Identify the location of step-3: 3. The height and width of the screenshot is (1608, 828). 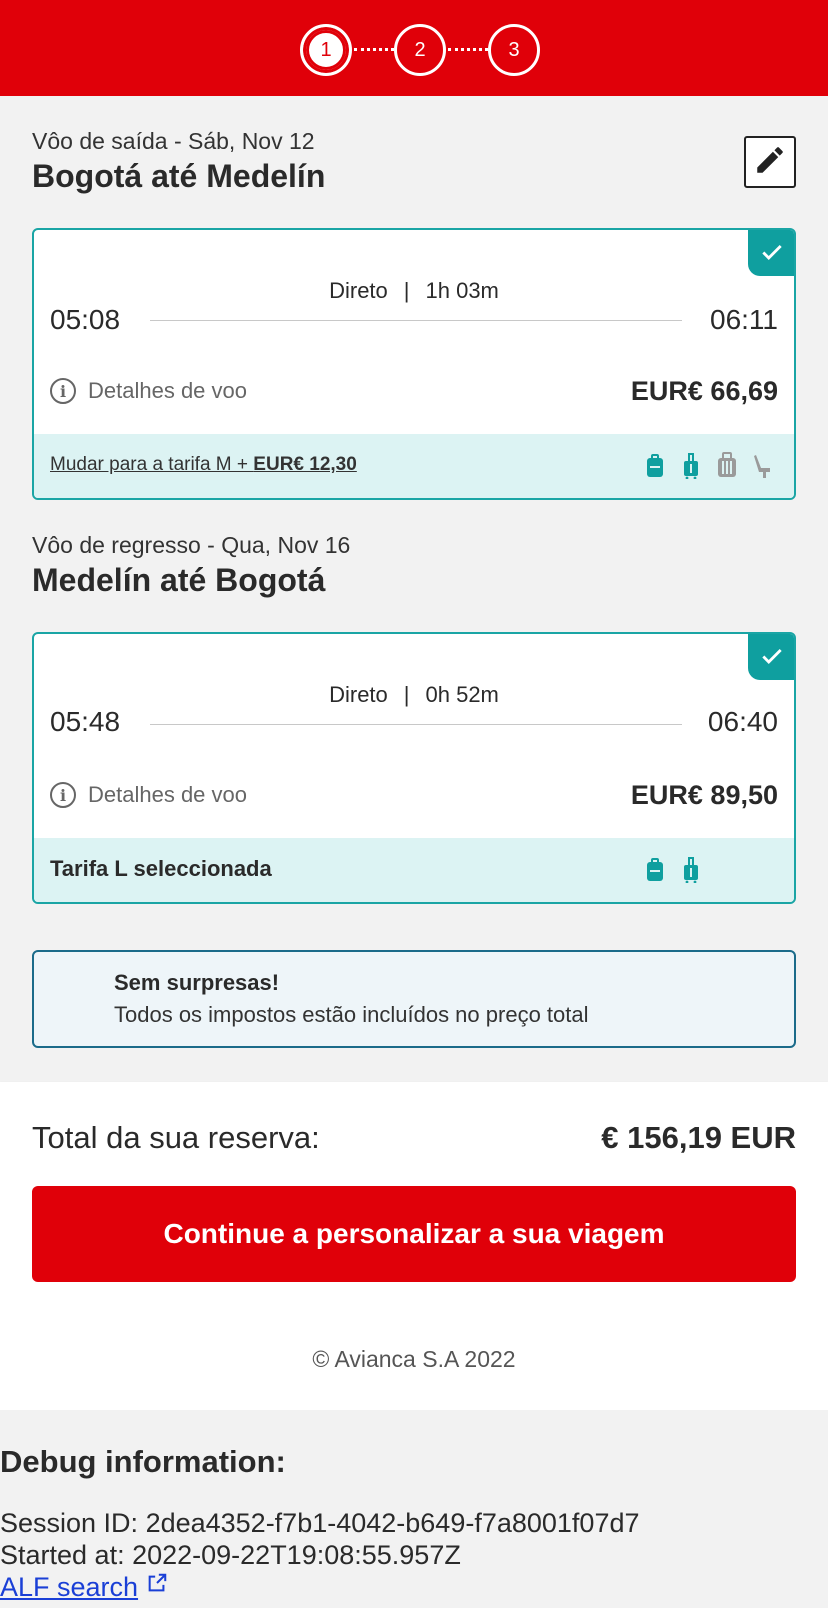
(514, 50).